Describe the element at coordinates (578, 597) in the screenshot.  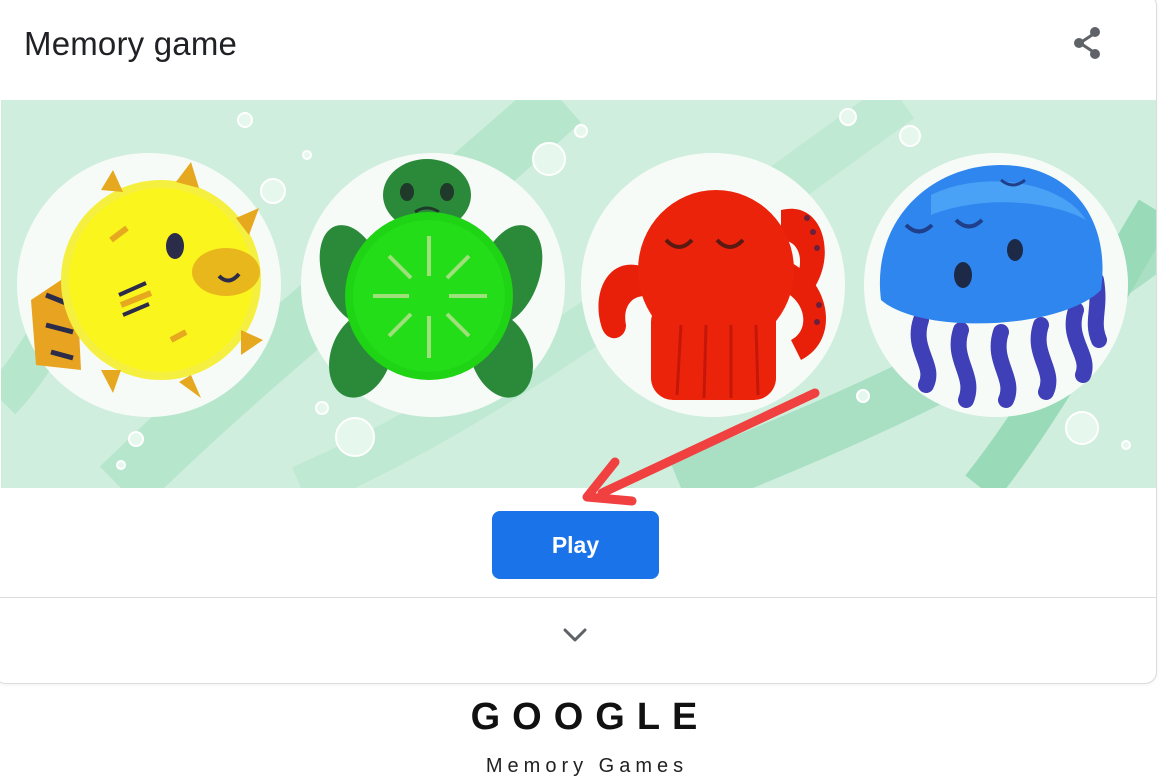
I see `card-divider` at that location.